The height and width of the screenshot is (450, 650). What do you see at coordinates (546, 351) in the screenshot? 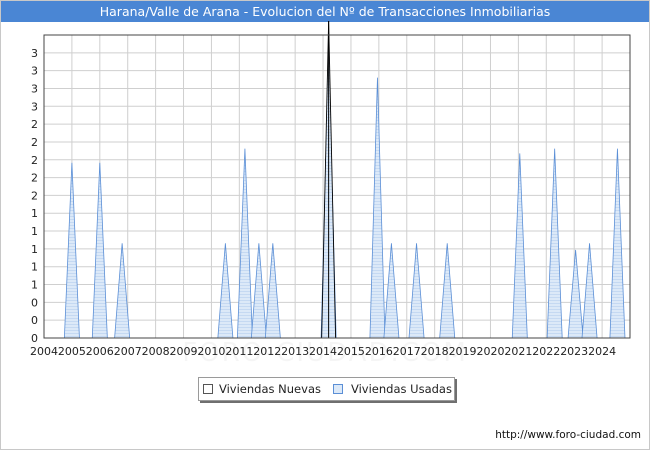
I see `x-tick-label: 2022` at bounding box center [546, 351].